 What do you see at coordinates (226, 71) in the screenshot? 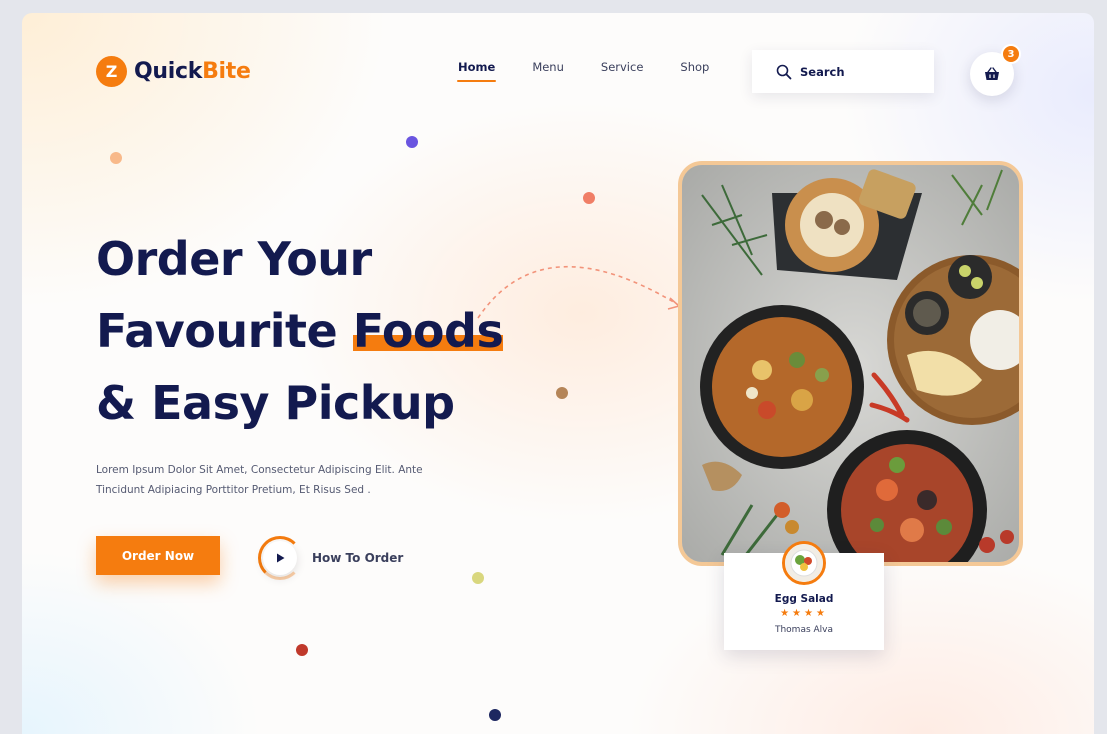
I see `brand-name-part2: Bite` at bounding box center [226, 71].